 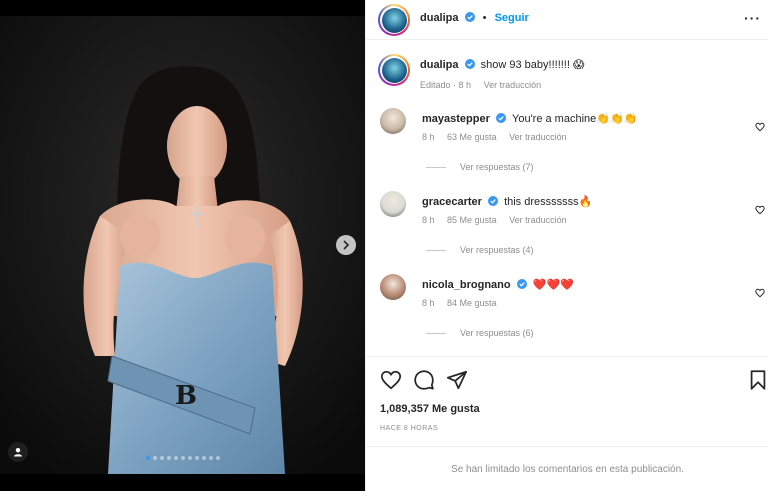 I want to click on comment-body: mayastepper You're a machine👏👏👏, so click(x=582, y=118).